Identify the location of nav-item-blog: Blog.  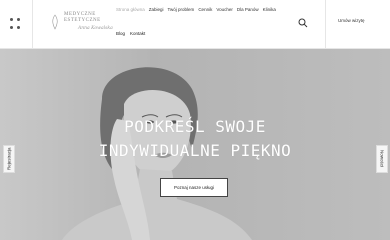
(120, 33).